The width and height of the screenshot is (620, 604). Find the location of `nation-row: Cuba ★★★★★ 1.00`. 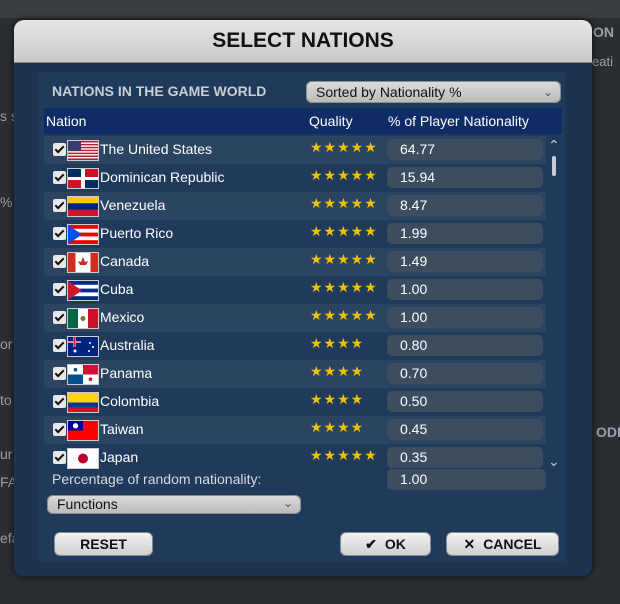

nation-row: Cuba ★★★★★ 1.00 is located at coordinates (295, 290).